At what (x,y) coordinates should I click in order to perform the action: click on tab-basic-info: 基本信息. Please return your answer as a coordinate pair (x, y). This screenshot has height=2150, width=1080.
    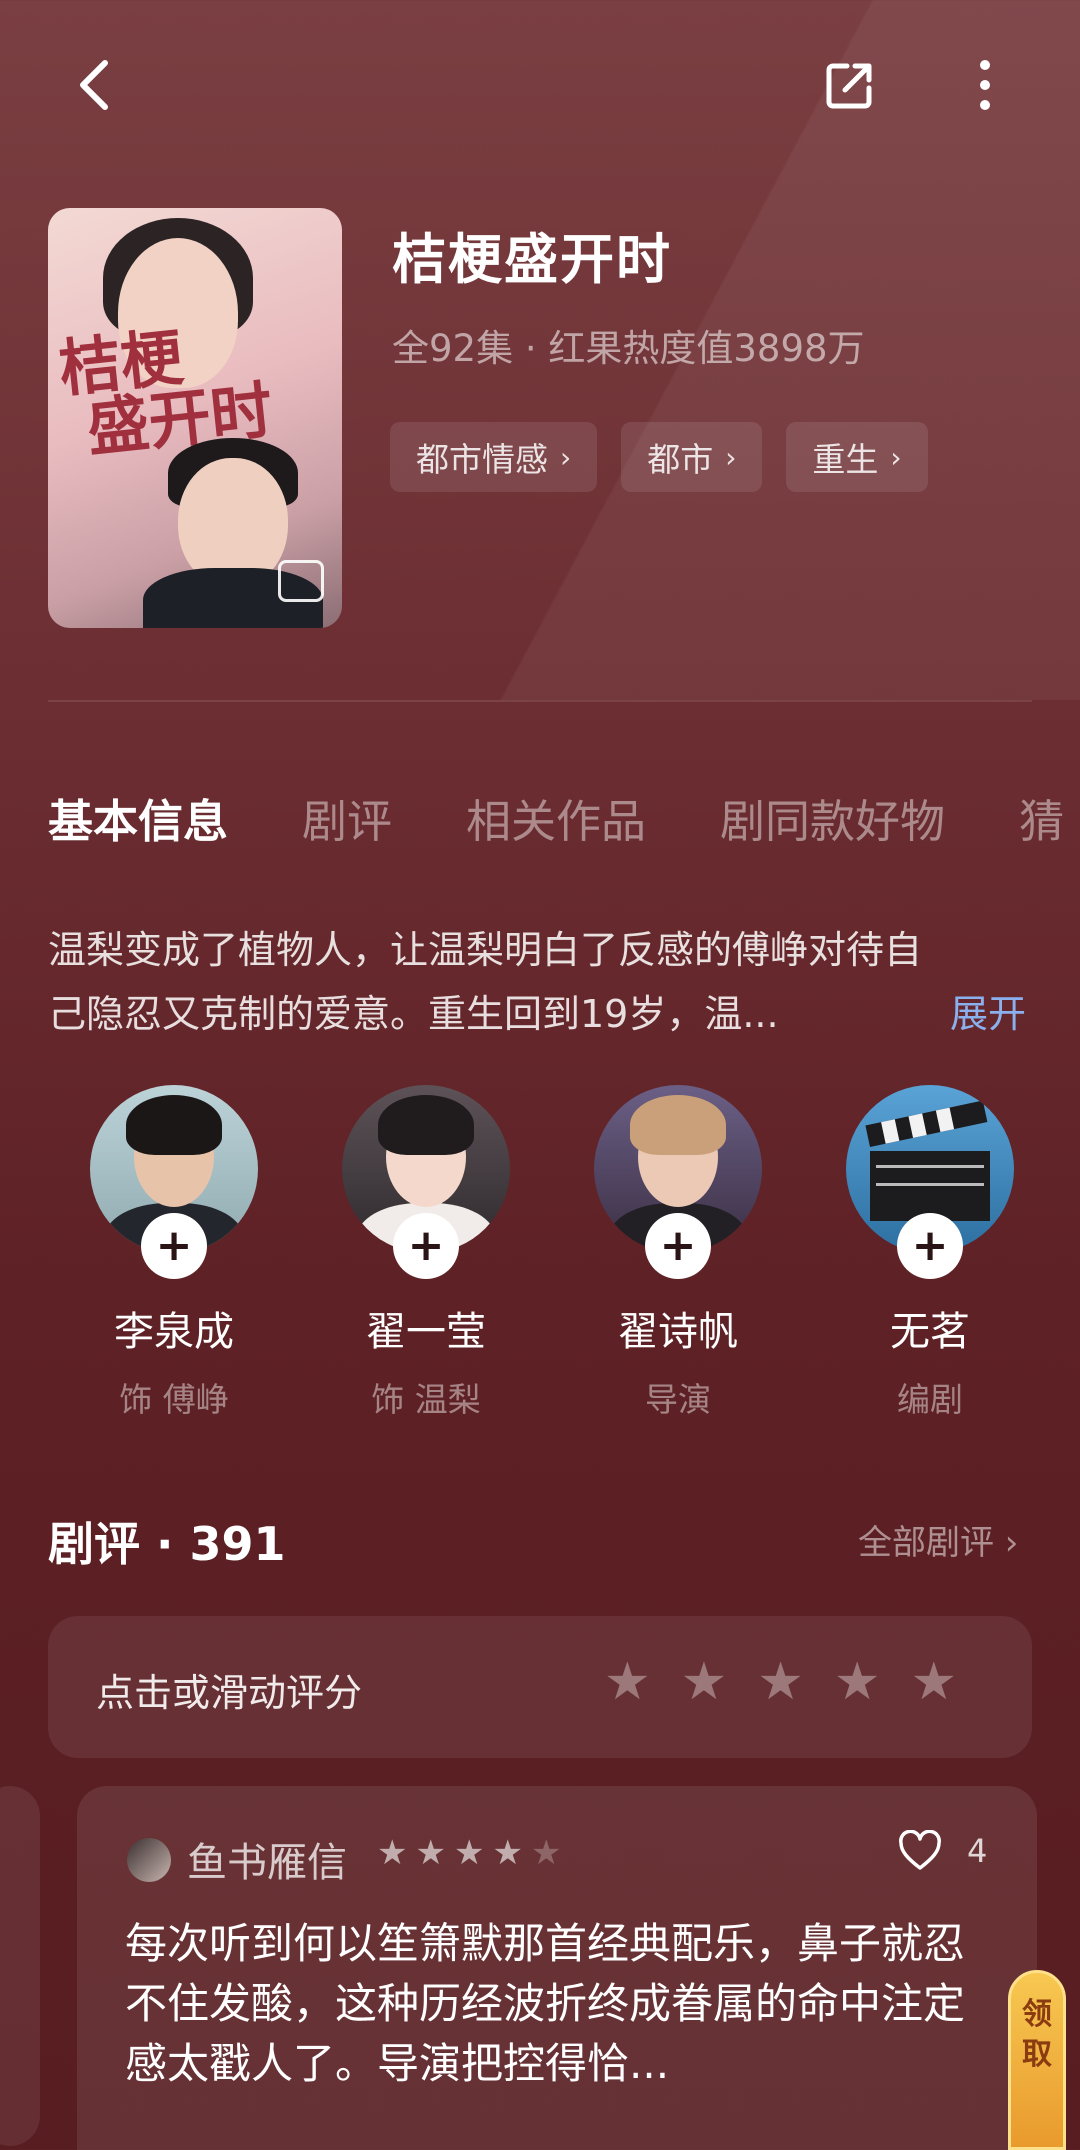
    Looking at the image, I should click on (138, 817).